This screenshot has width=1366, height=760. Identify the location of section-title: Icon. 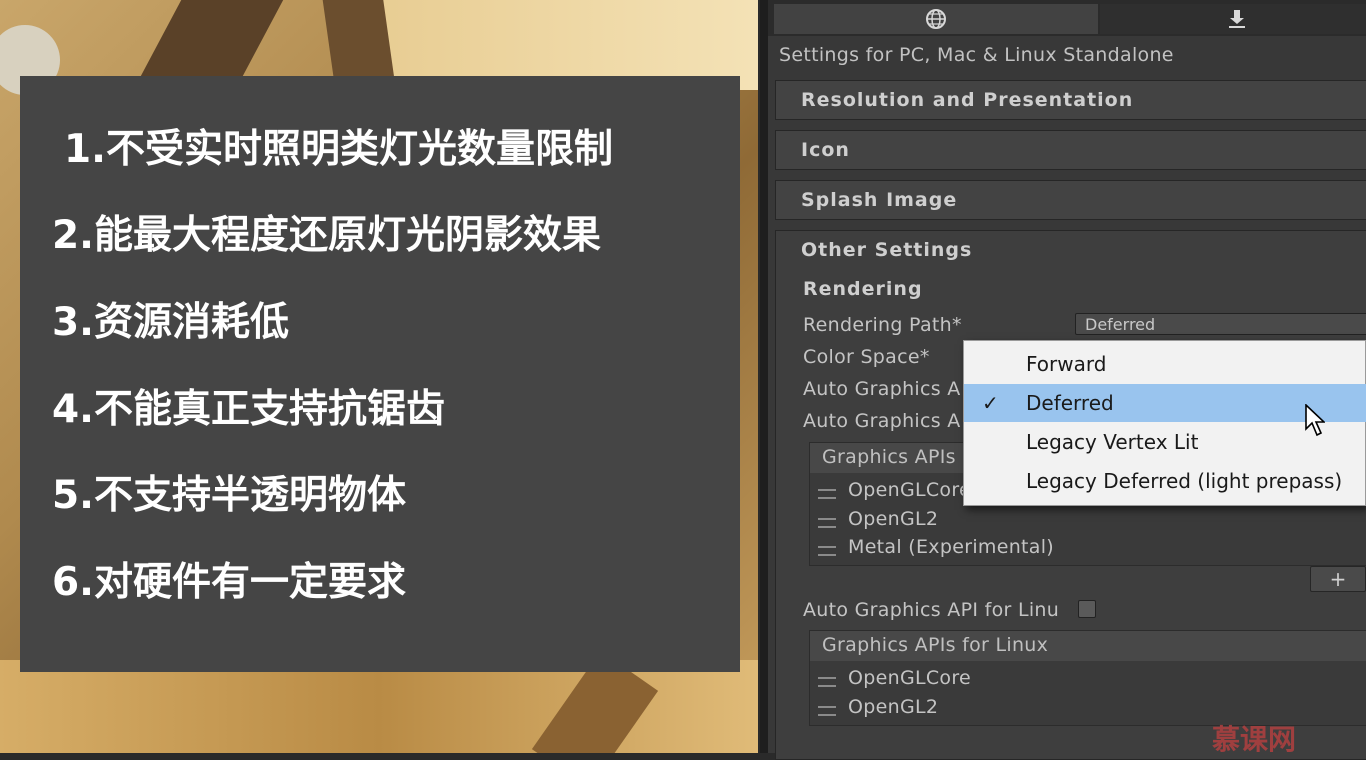
(825, 150).